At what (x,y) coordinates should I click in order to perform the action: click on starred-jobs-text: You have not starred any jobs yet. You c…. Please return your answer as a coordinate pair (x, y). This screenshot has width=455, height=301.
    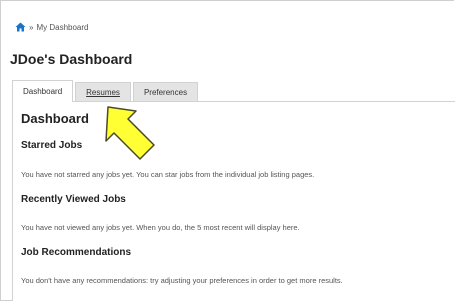
    Looking at the image, I should click on (168, 174).